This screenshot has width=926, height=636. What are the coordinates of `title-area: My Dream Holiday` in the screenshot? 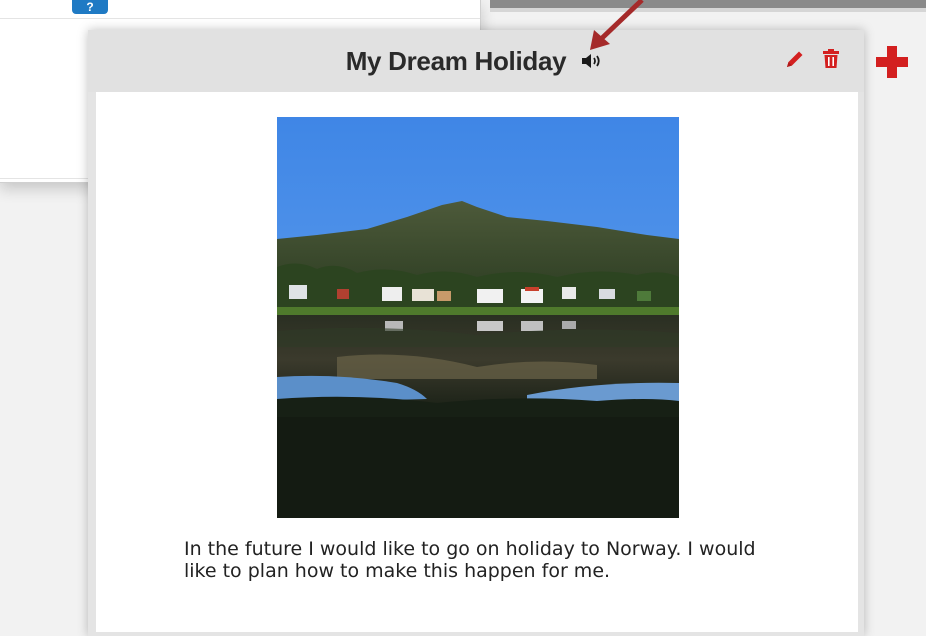 It's located at (476, 61).